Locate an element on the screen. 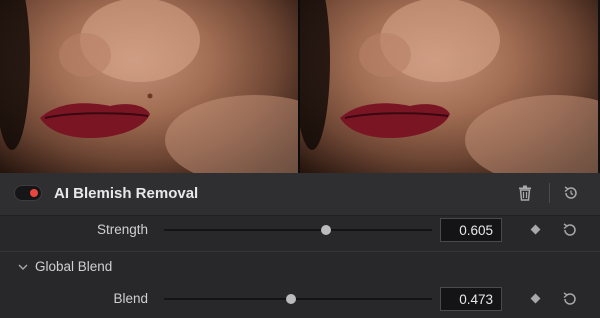 Image resolution: width=600 pixels, height=318 pixels. effect-header: AI Blemish Removal is located at coordinates (300, 194).